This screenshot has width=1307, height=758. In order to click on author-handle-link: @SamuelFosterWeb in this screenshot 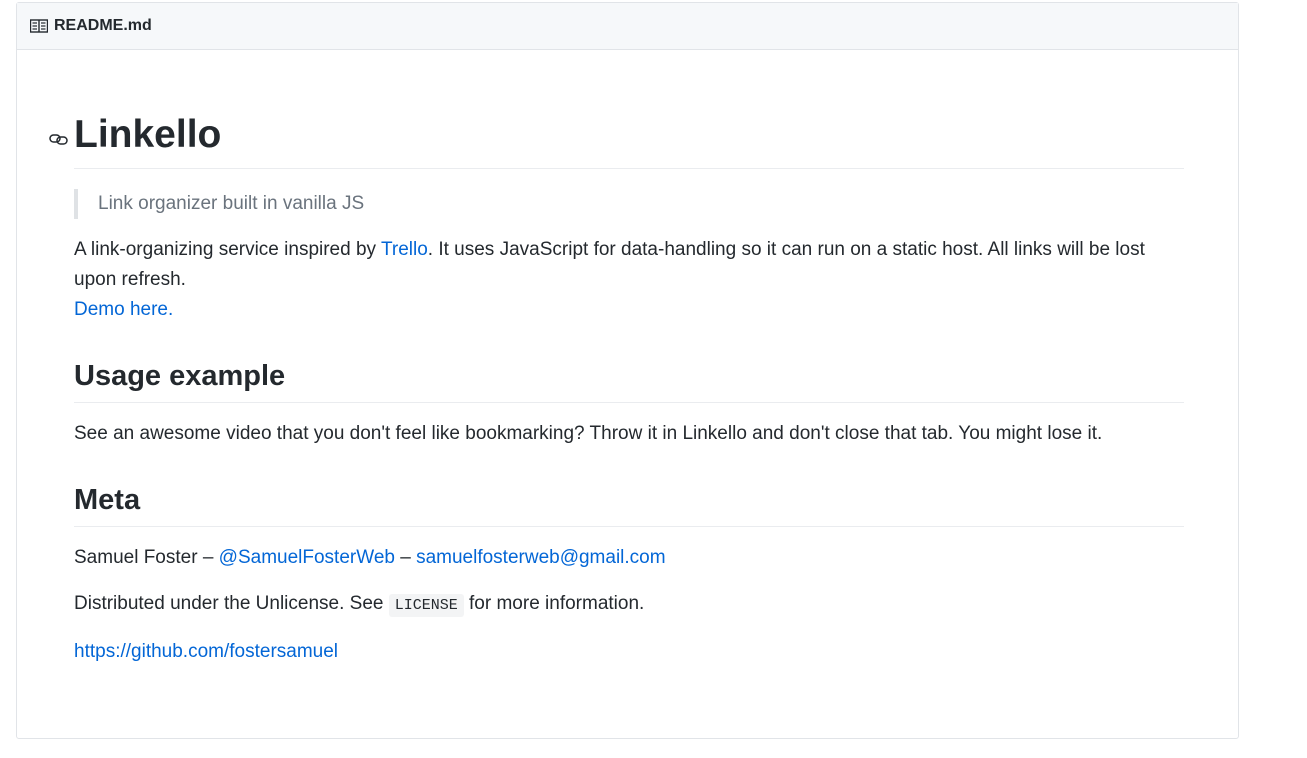, I will do `click(307, 557)`.